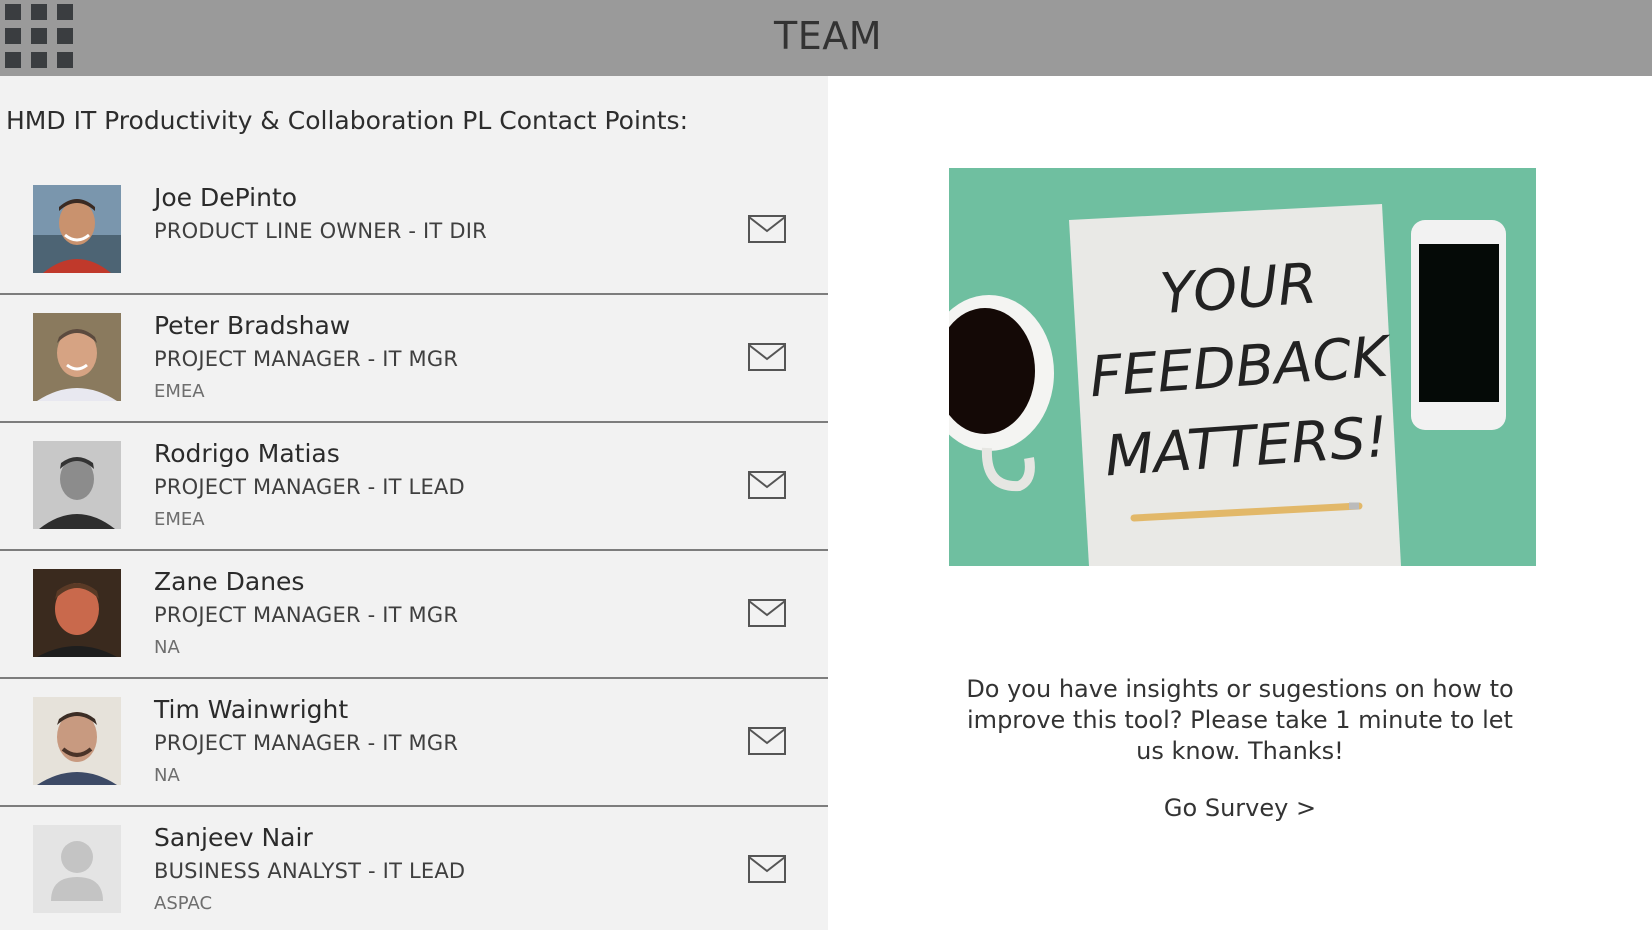  What do you see at coordinates (252, 325) in the screenshot?
I see `contact-name: Peter Bradshaw` at bounding box center [252, 325].